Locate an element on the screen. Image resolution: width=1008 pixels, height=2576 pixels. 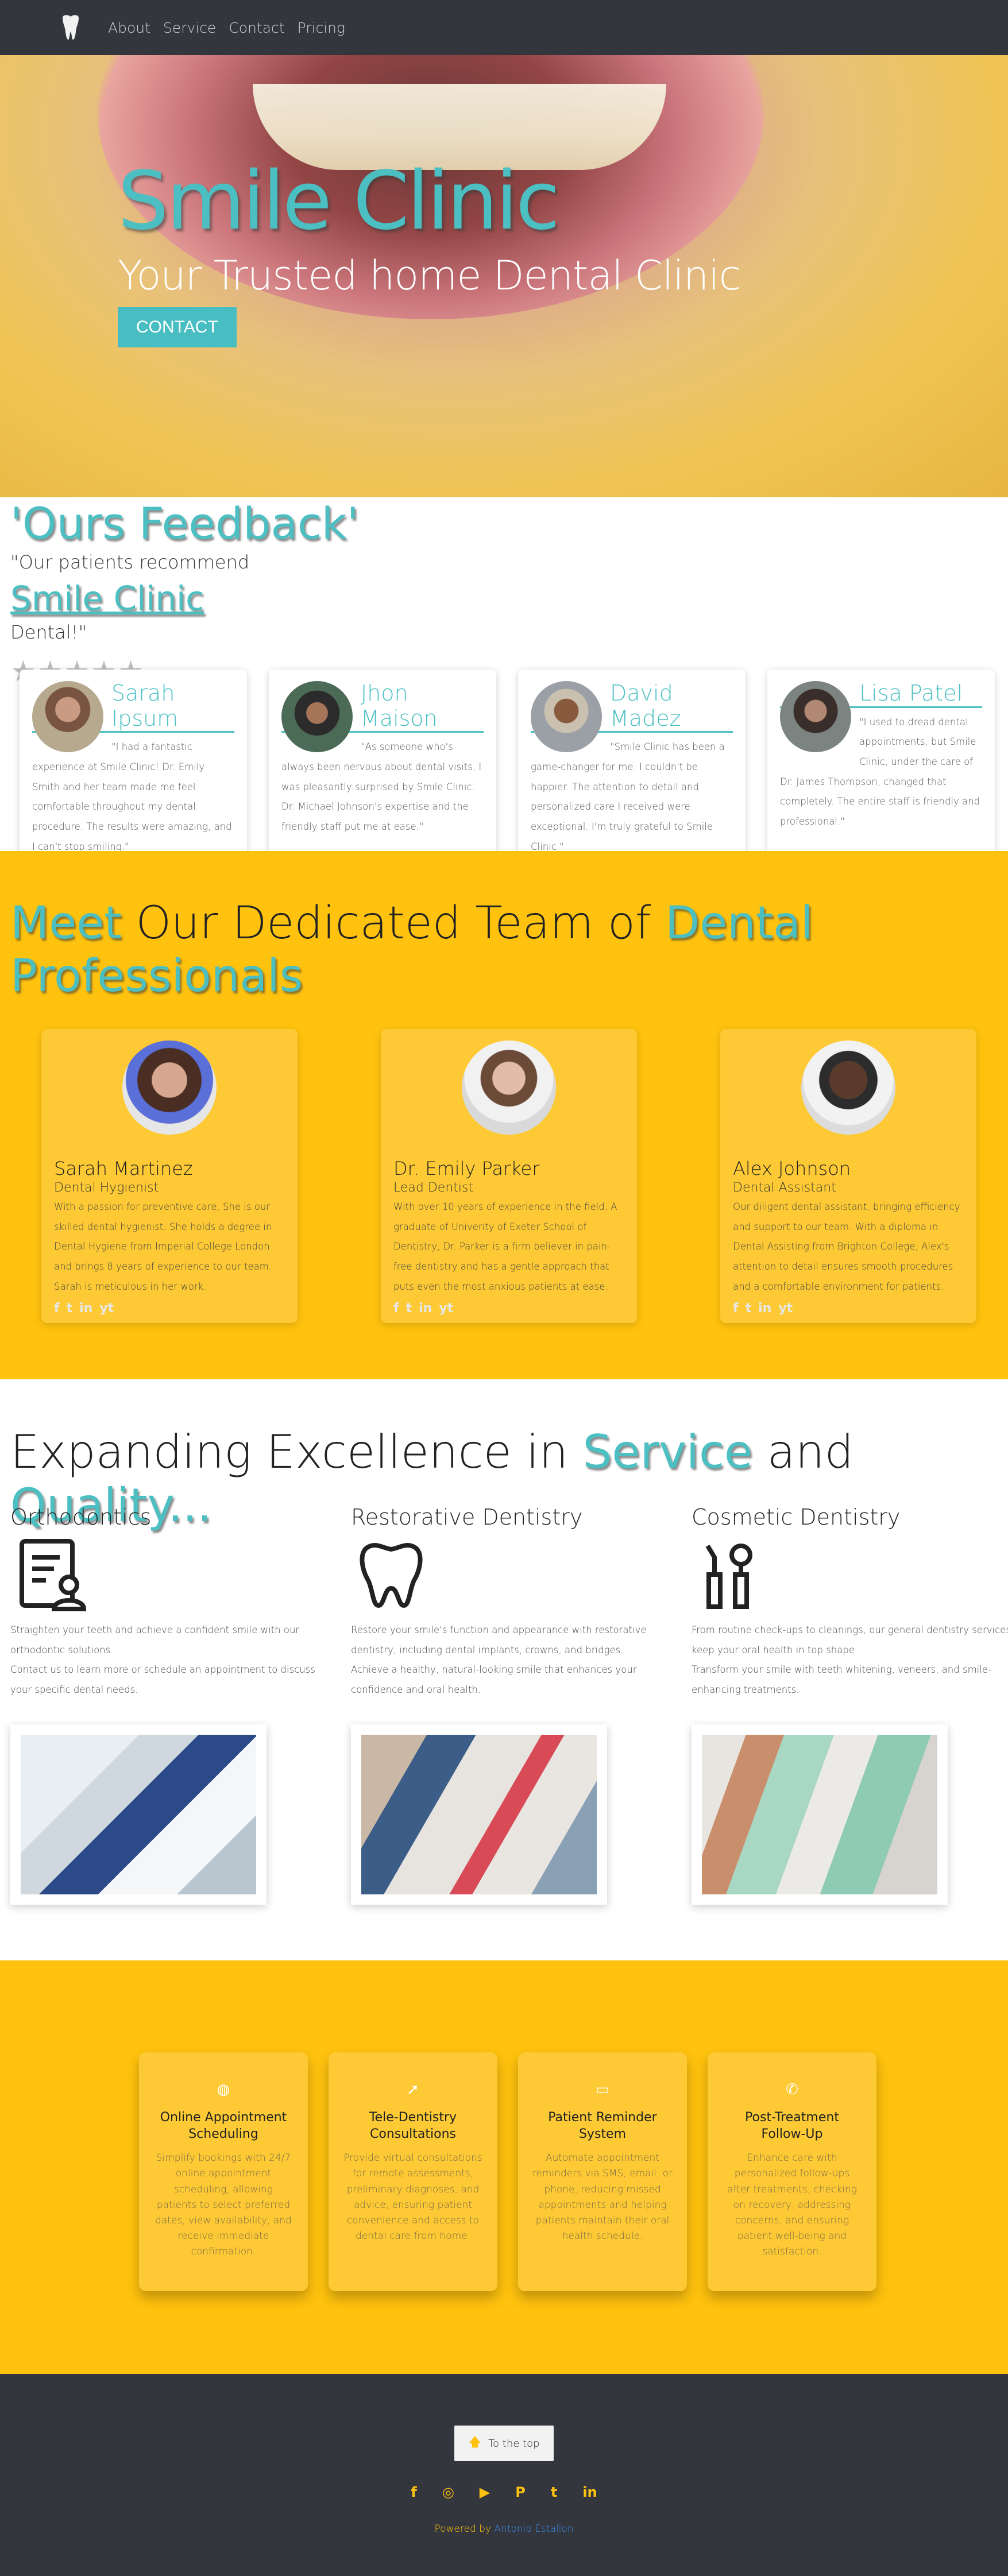
phone-icon: ✆ is located at coordinates (792, 2089).